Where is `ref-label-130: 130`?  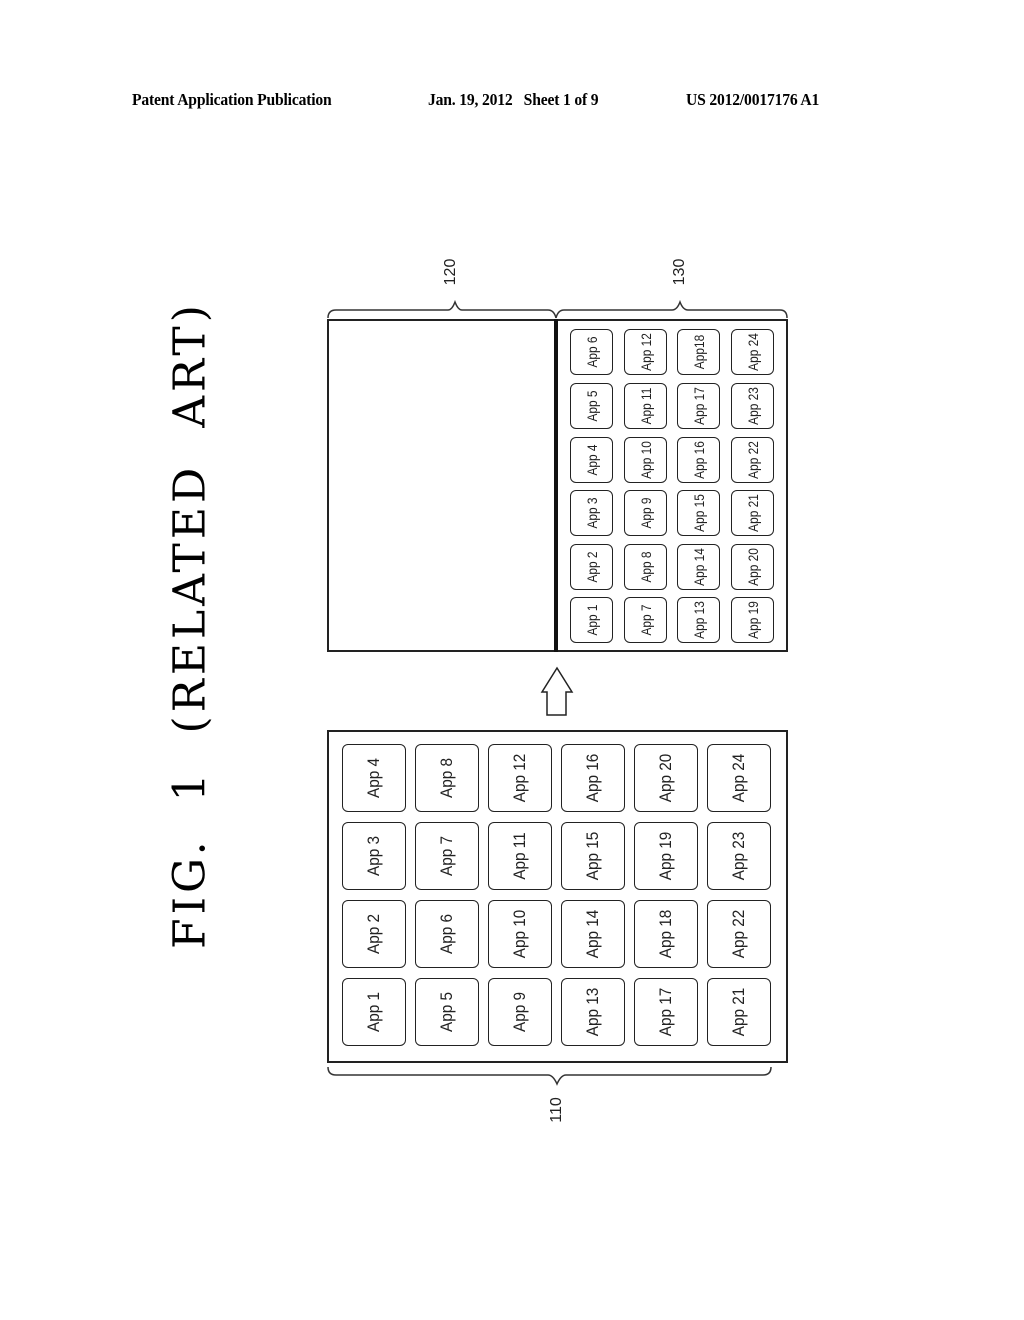
ref-label-130: 130 is located at coordinates (679, 272).